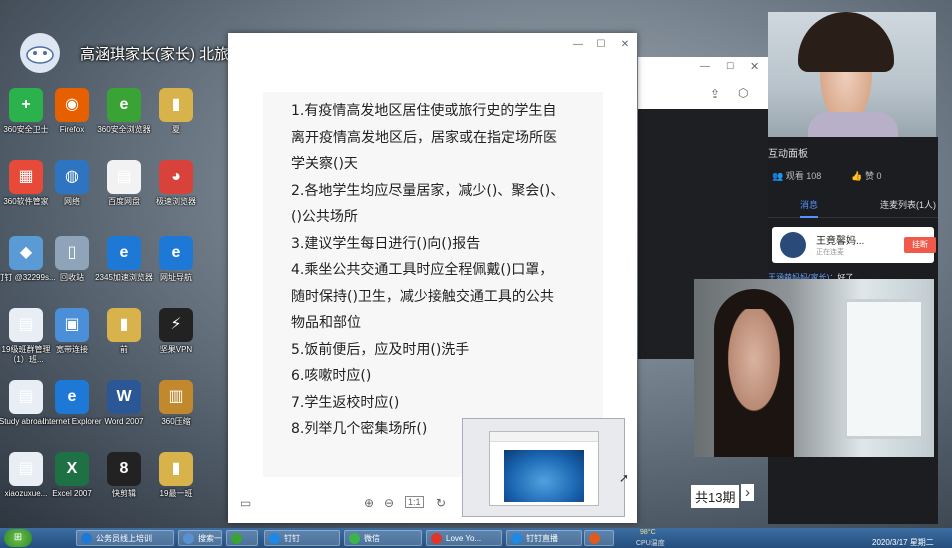  What do you see at coordinates (830, 252) in the screenshot?
I see `co-host-status: 正在连麦` at bounding box center [830, 252].